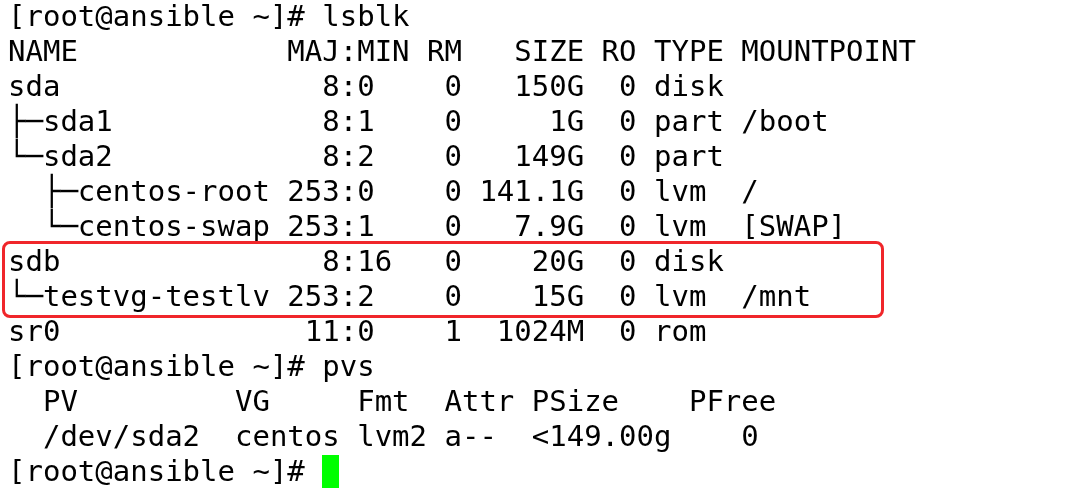  I want to click on terminal-line: sda 8:0 0 150G 0 disk, so click(366, 86).